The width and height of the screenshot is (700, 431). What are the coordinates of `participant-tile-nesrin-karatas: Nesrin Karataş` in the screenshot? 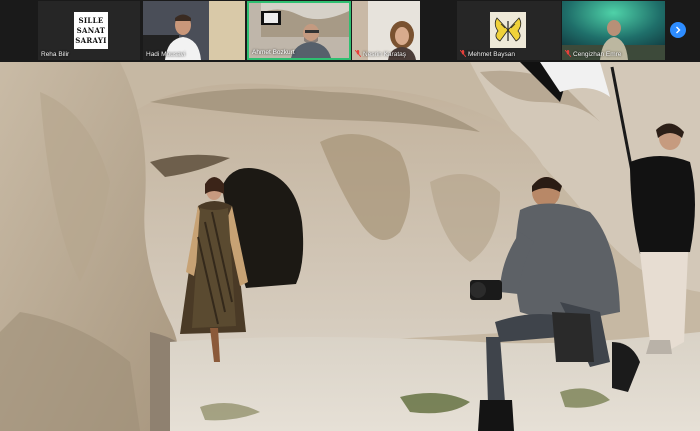 It's located at (386, 30).